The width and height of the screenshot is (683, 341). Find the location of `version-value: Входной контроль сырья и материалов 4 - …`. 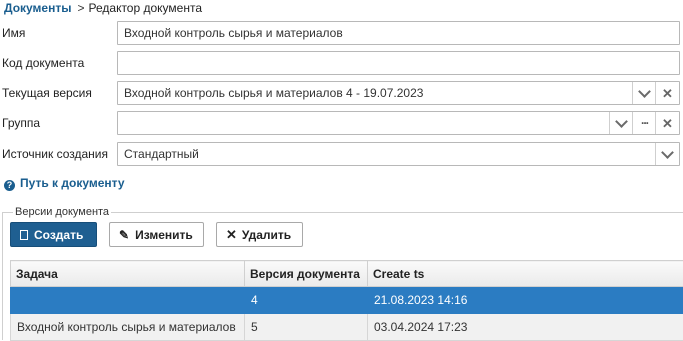

version-value: Входной контроль сырья и материалов 4 - … is located at coordinates (273, 93).